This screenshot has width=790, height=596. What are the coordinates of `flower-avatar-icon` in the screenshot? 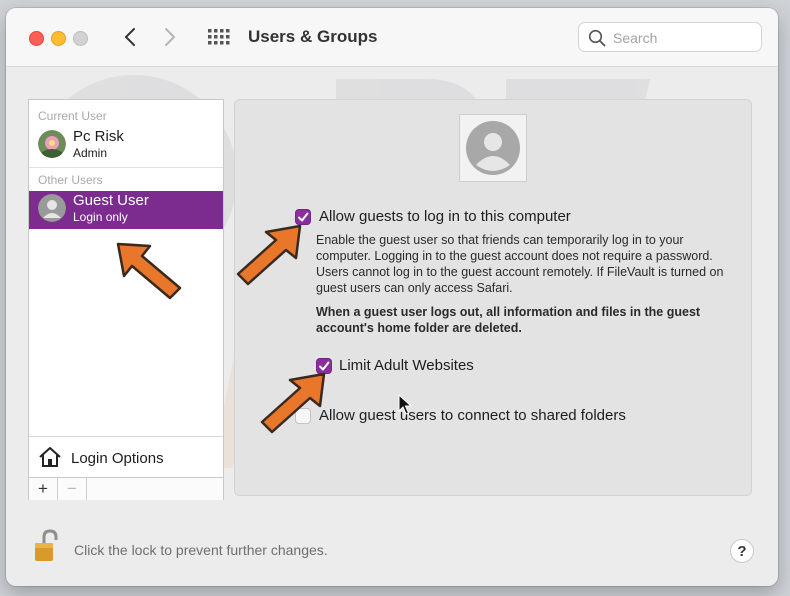 It's located at (52, 144).